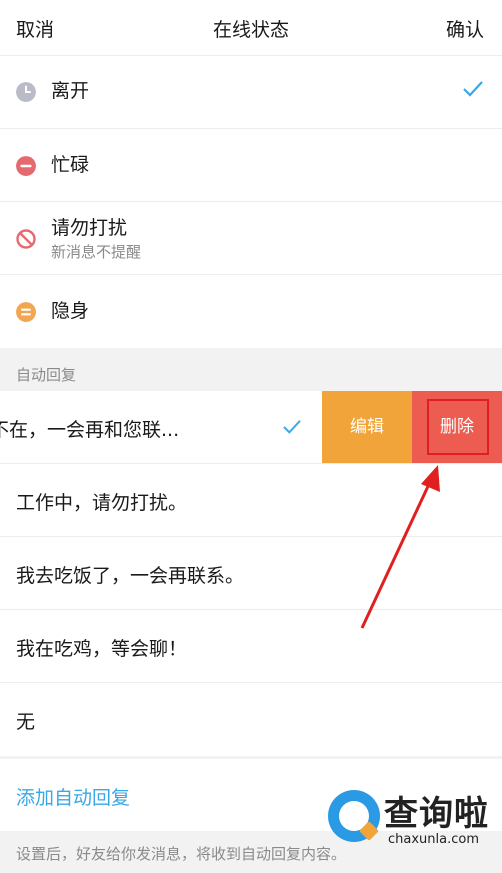 The height and width of the screenshot is (873, 502). What do you see at coordinates (26, 92) in the screenshot?
I see `clock-icon` at bounding box center [26, 92].